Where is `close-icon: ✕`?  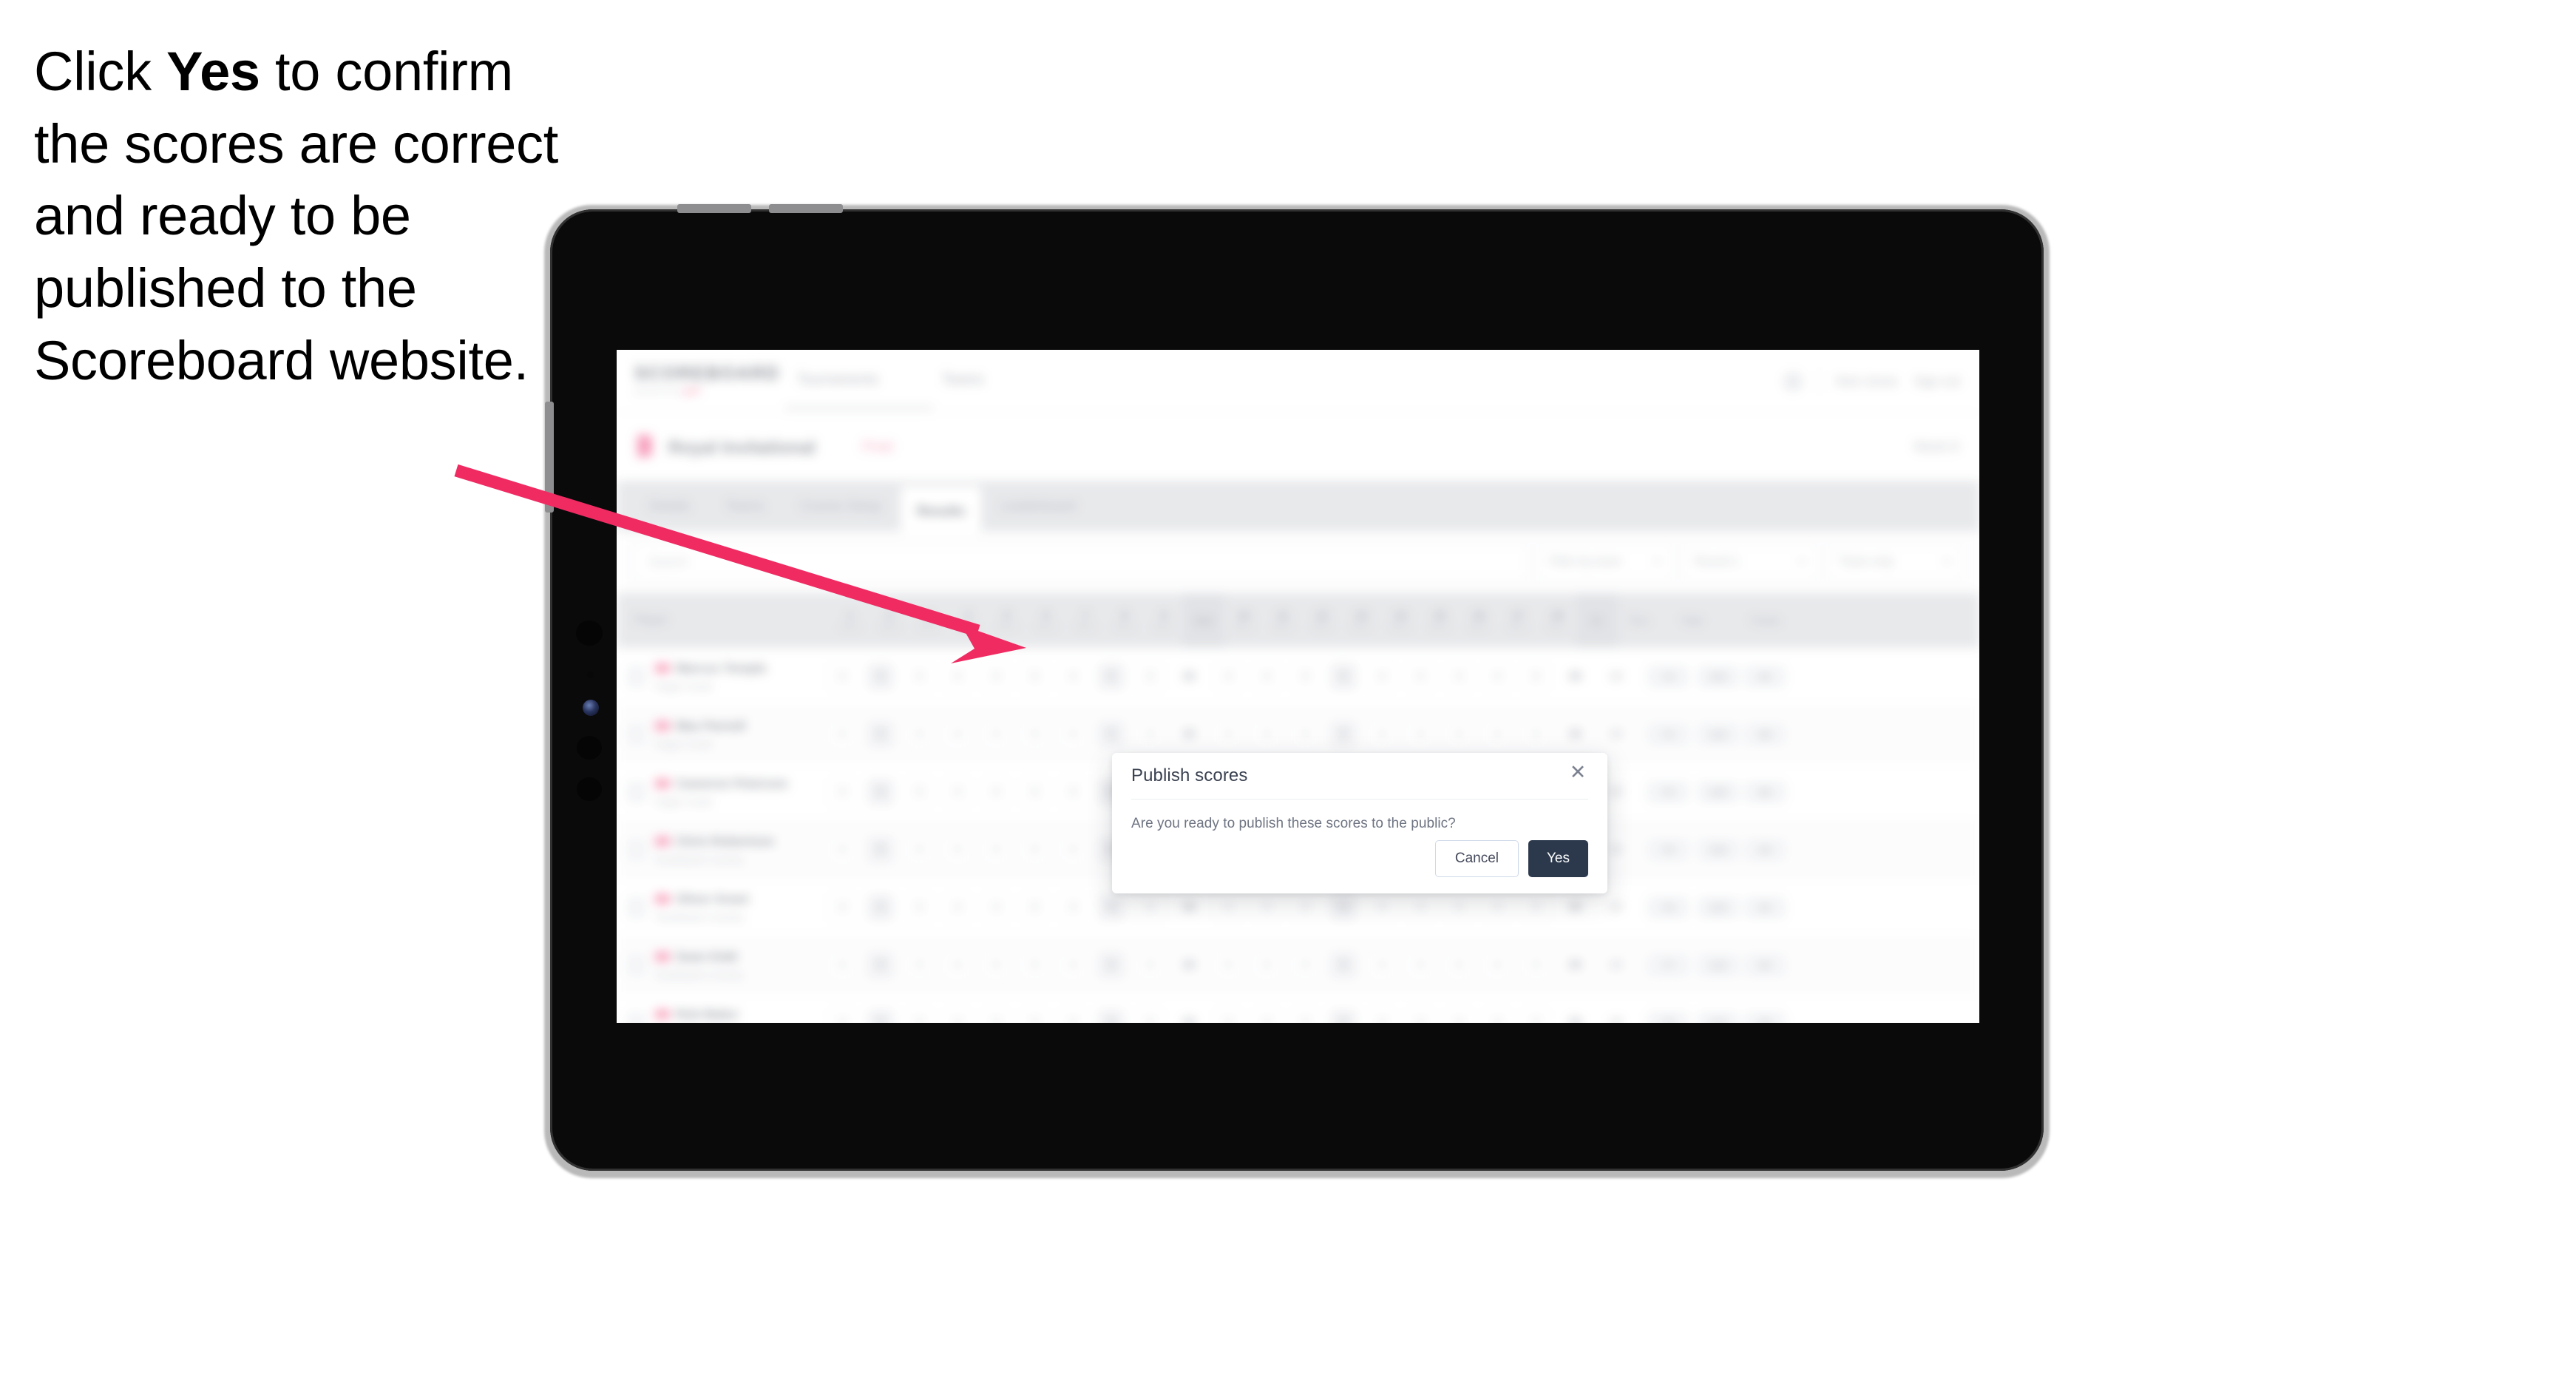
close-icon: ✕ is located at coordinates (1577, 772).